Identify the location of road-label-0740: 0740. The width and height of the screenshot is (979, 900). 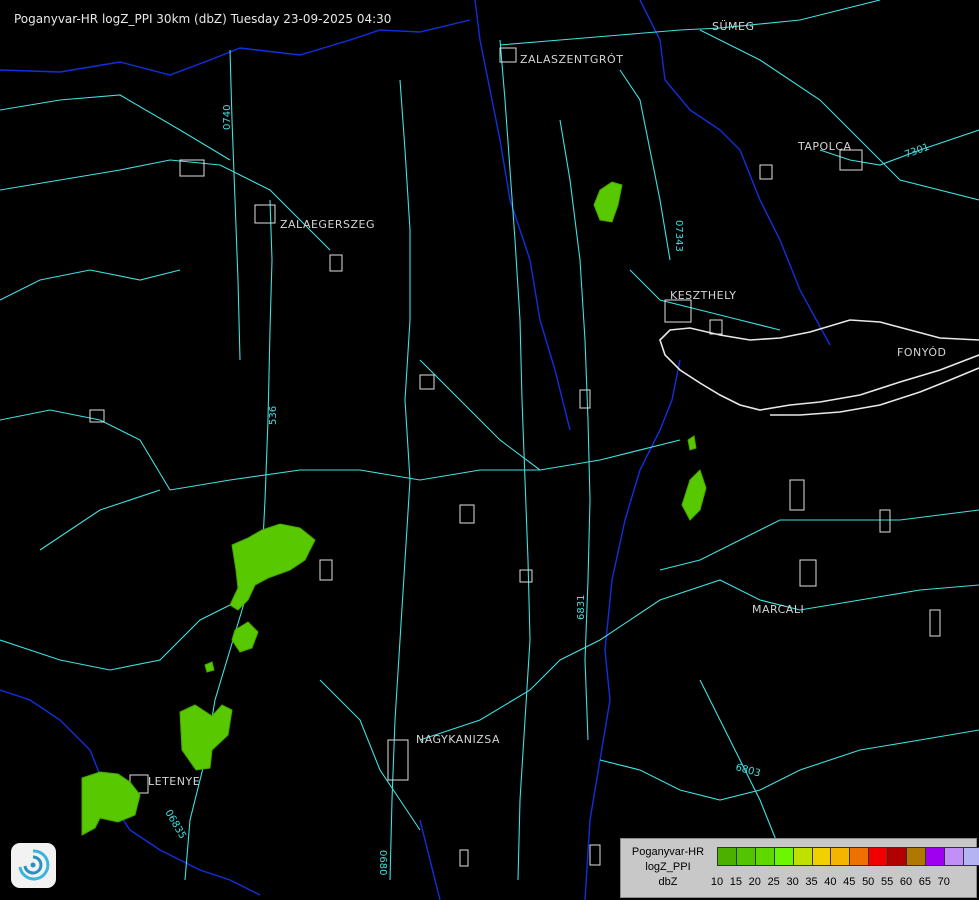
(227, 117).